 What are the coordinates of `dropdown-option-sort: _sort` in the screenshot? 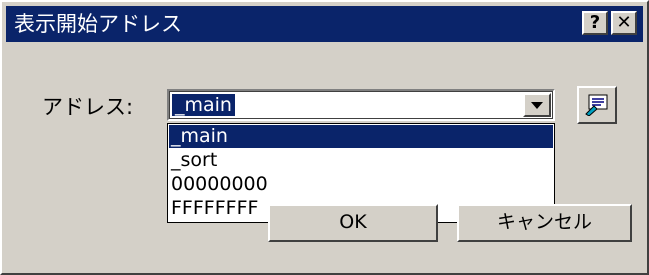 It's located at (361, 160).